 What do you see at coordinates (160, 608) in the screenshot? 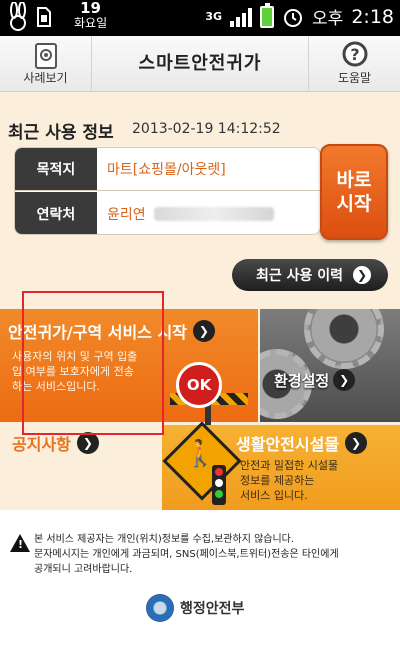
I see `government-emblem-icon` at bounding box center [160, 608].